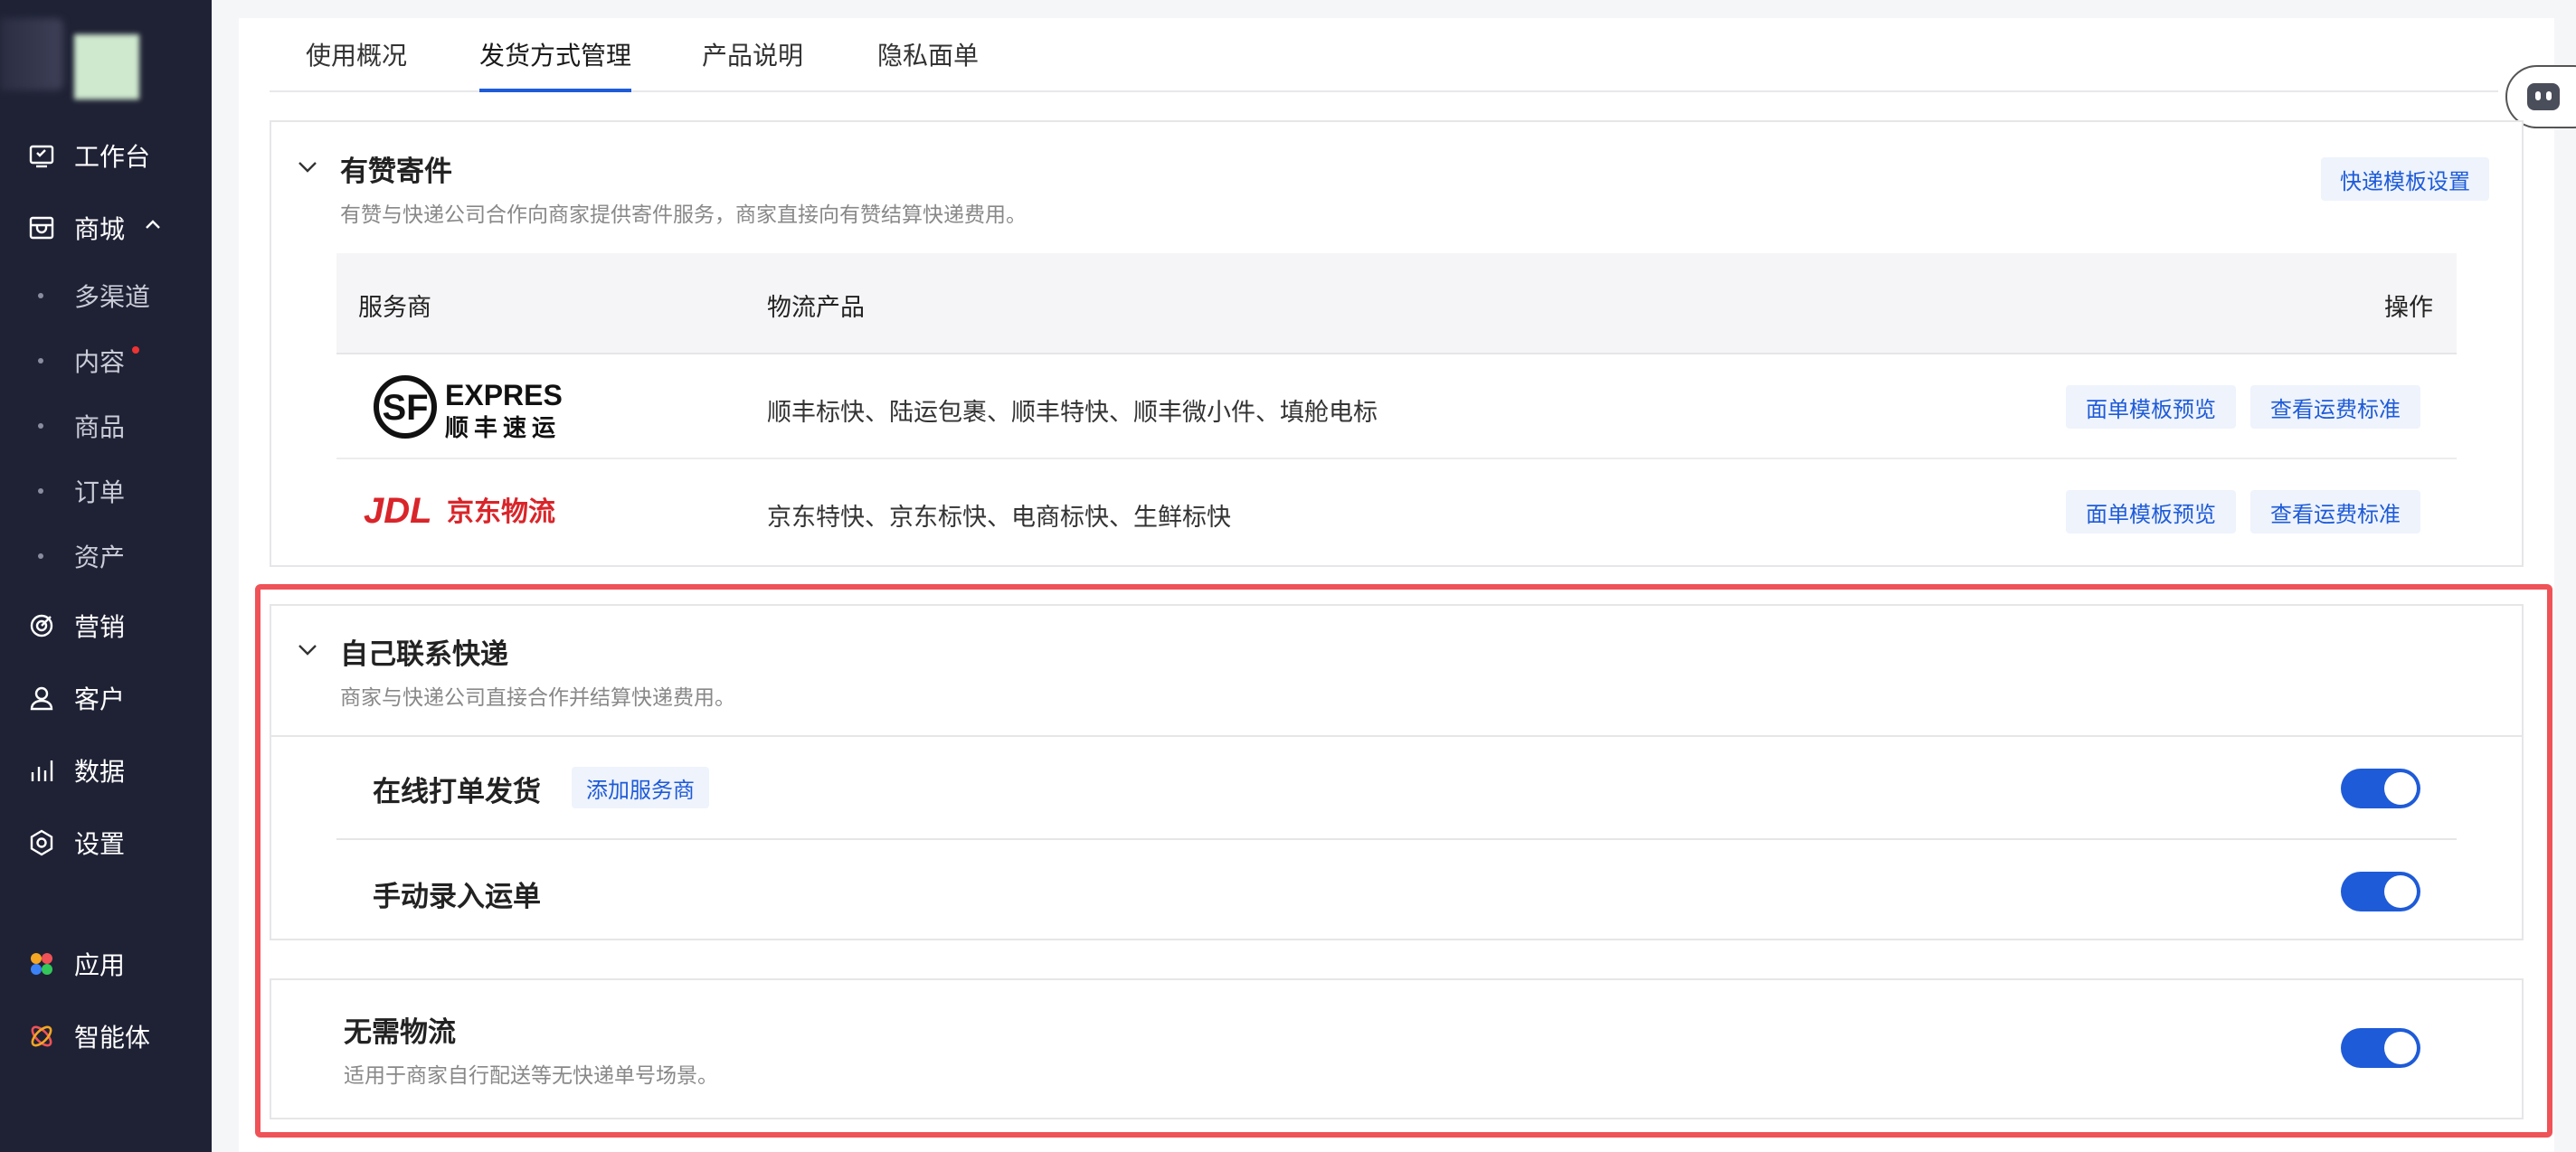 The image size is (2576, 1152). Describe the element at coordinates (100, 557) in the screenshot. I see `sidebar-subitem-label: 资产` at that location.